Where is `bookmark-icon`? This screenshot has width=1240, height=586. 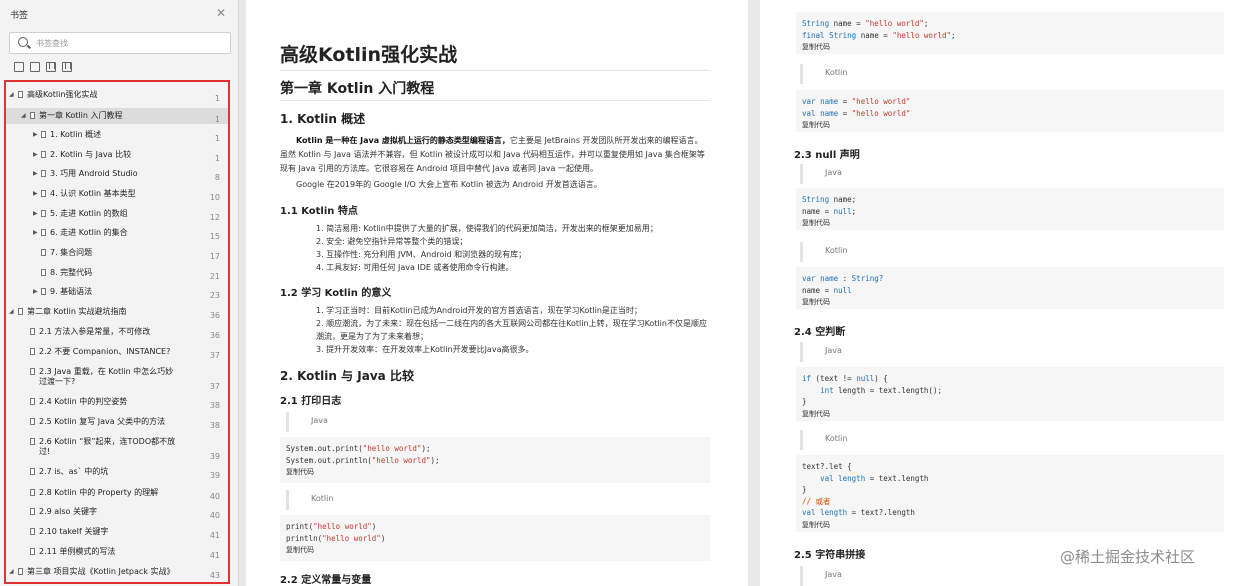 bookmark-icon is located at coordinates (67, 67).